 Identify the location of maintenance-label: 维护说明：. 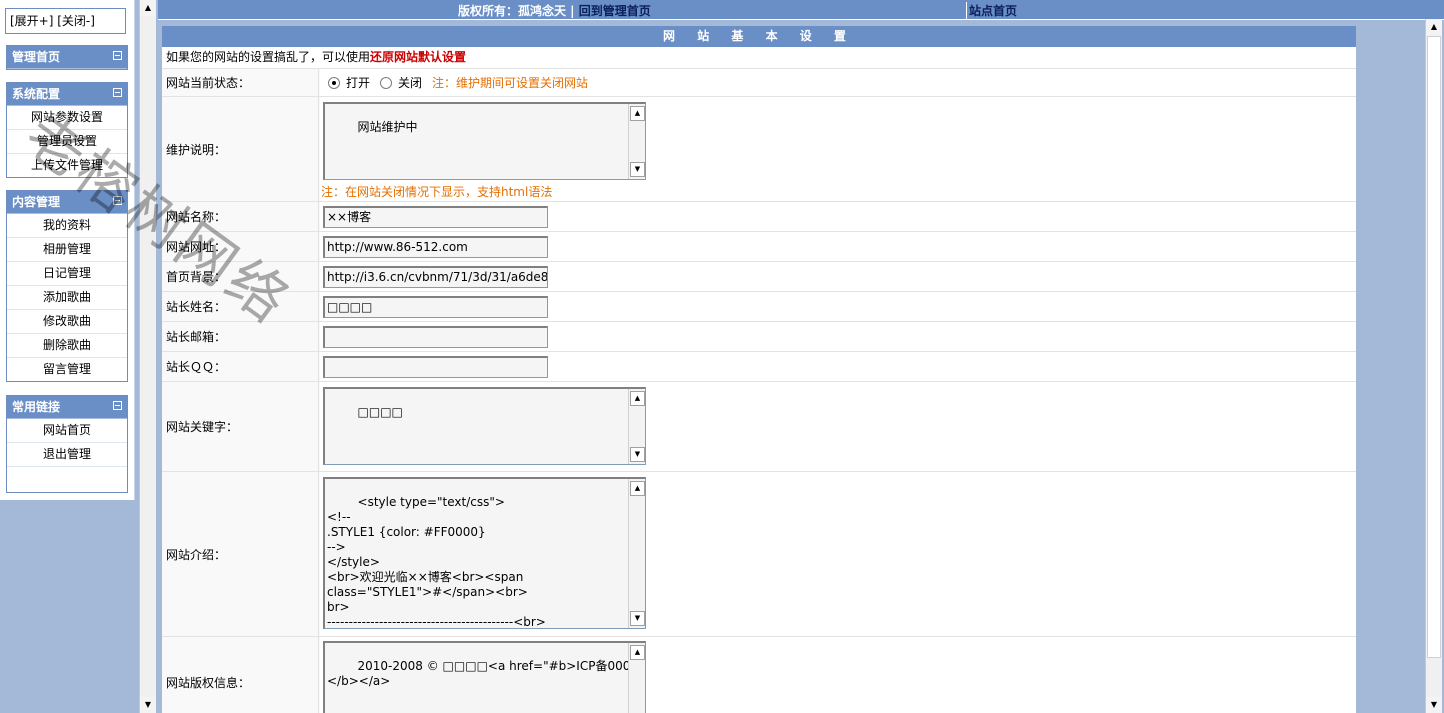
(240, 149).